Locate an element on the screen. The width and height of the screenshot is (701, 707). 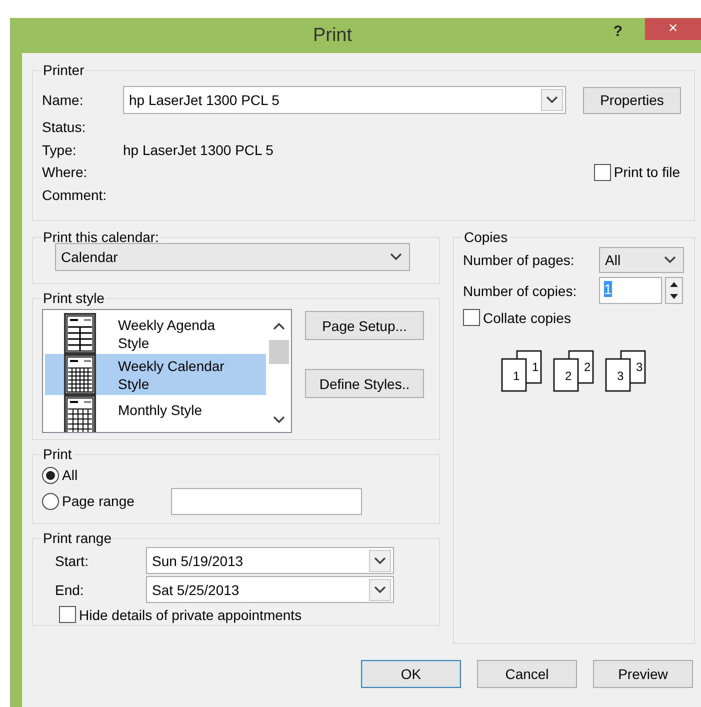
list-item: Weekly Calendar Style is located at coordinates (155, 374).